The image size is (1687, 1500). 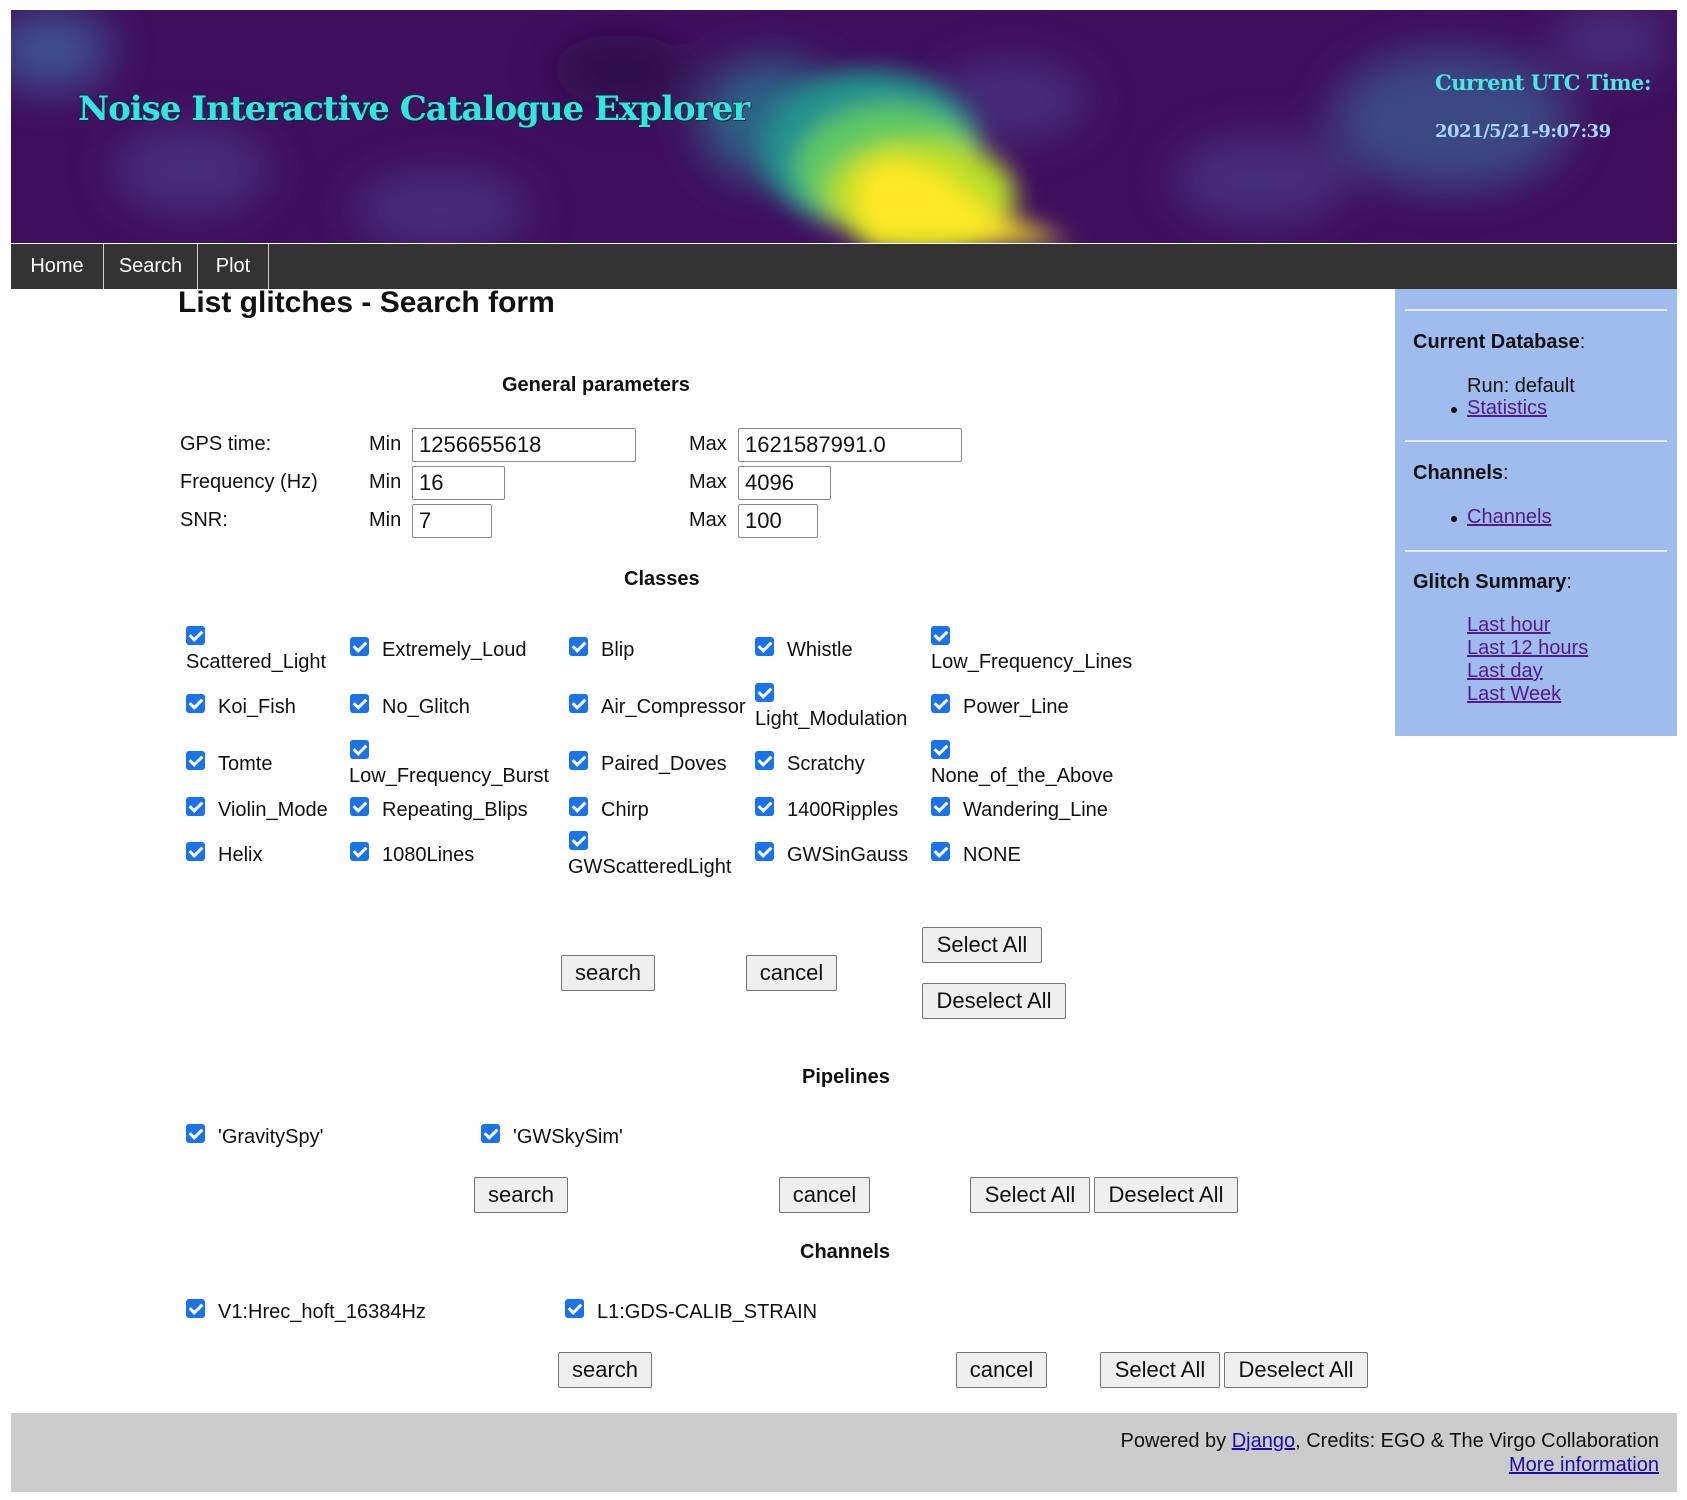 What do you see at coordinates (1505, 671) in the screenshot?
I see `summary-link-last-day: Last day` at bounding box center [1505, 671].